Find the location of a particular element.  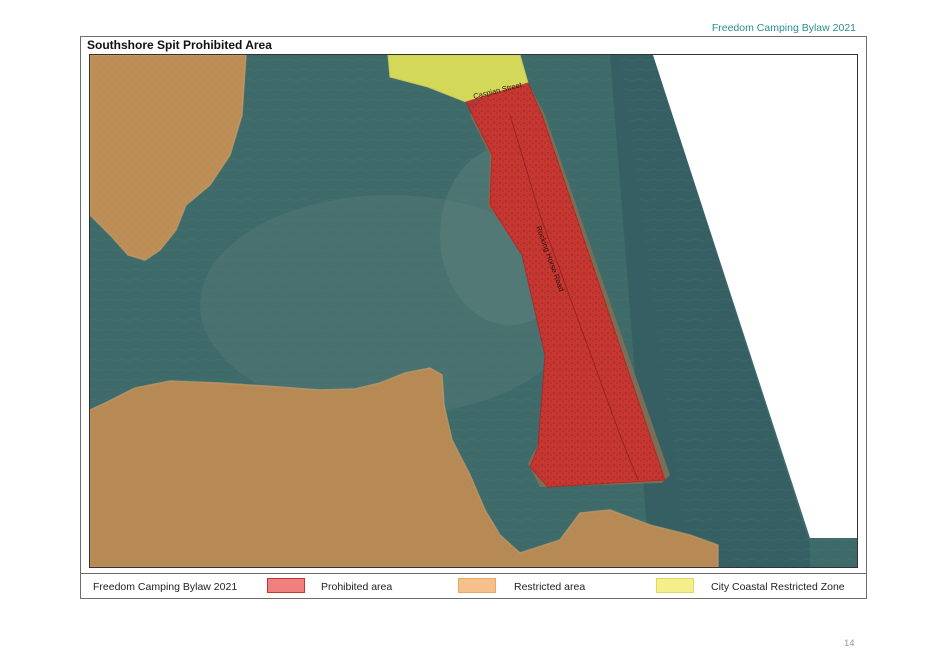

map-title: Southshore Spit Prohibited Area is located at coordinates (179, 45).